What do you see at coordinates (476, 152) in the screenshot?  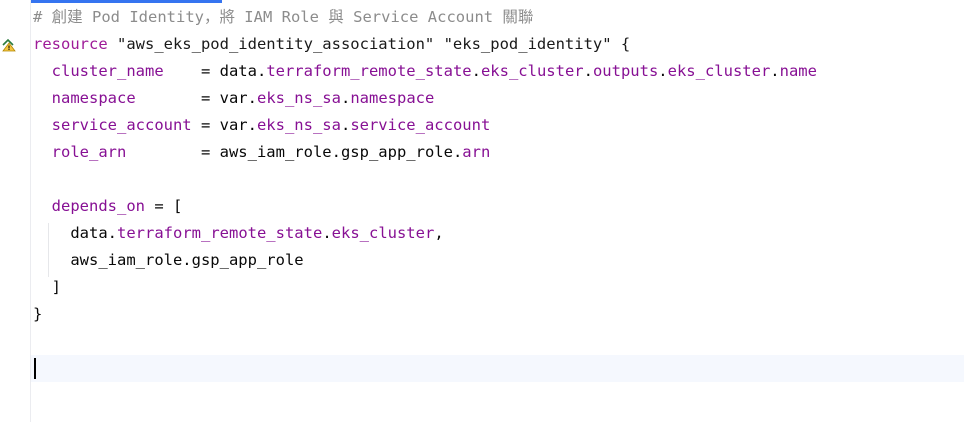 I see `code-token: arn` at bounding box center [476, 152].